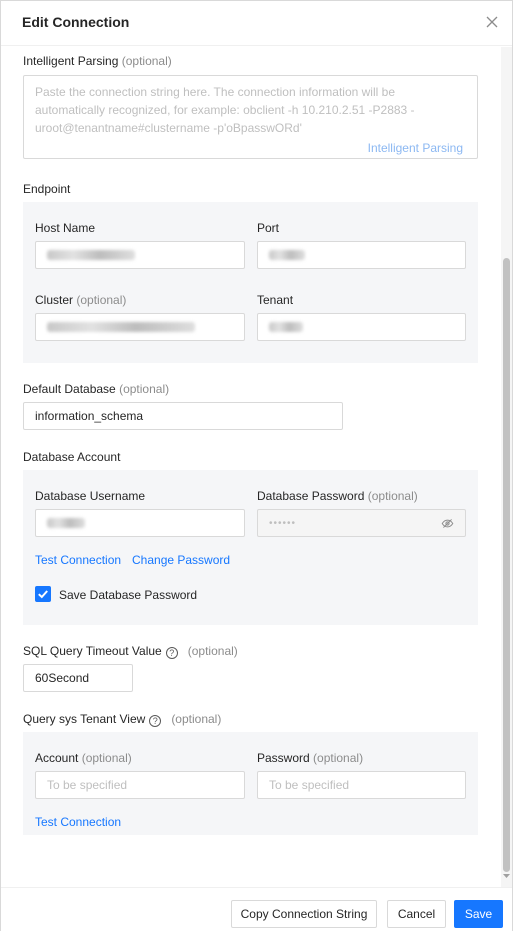 Image resolution: width=513 pixels, height=931 pixels. I want to click on scrollbar-thumb, so click(506, 565).